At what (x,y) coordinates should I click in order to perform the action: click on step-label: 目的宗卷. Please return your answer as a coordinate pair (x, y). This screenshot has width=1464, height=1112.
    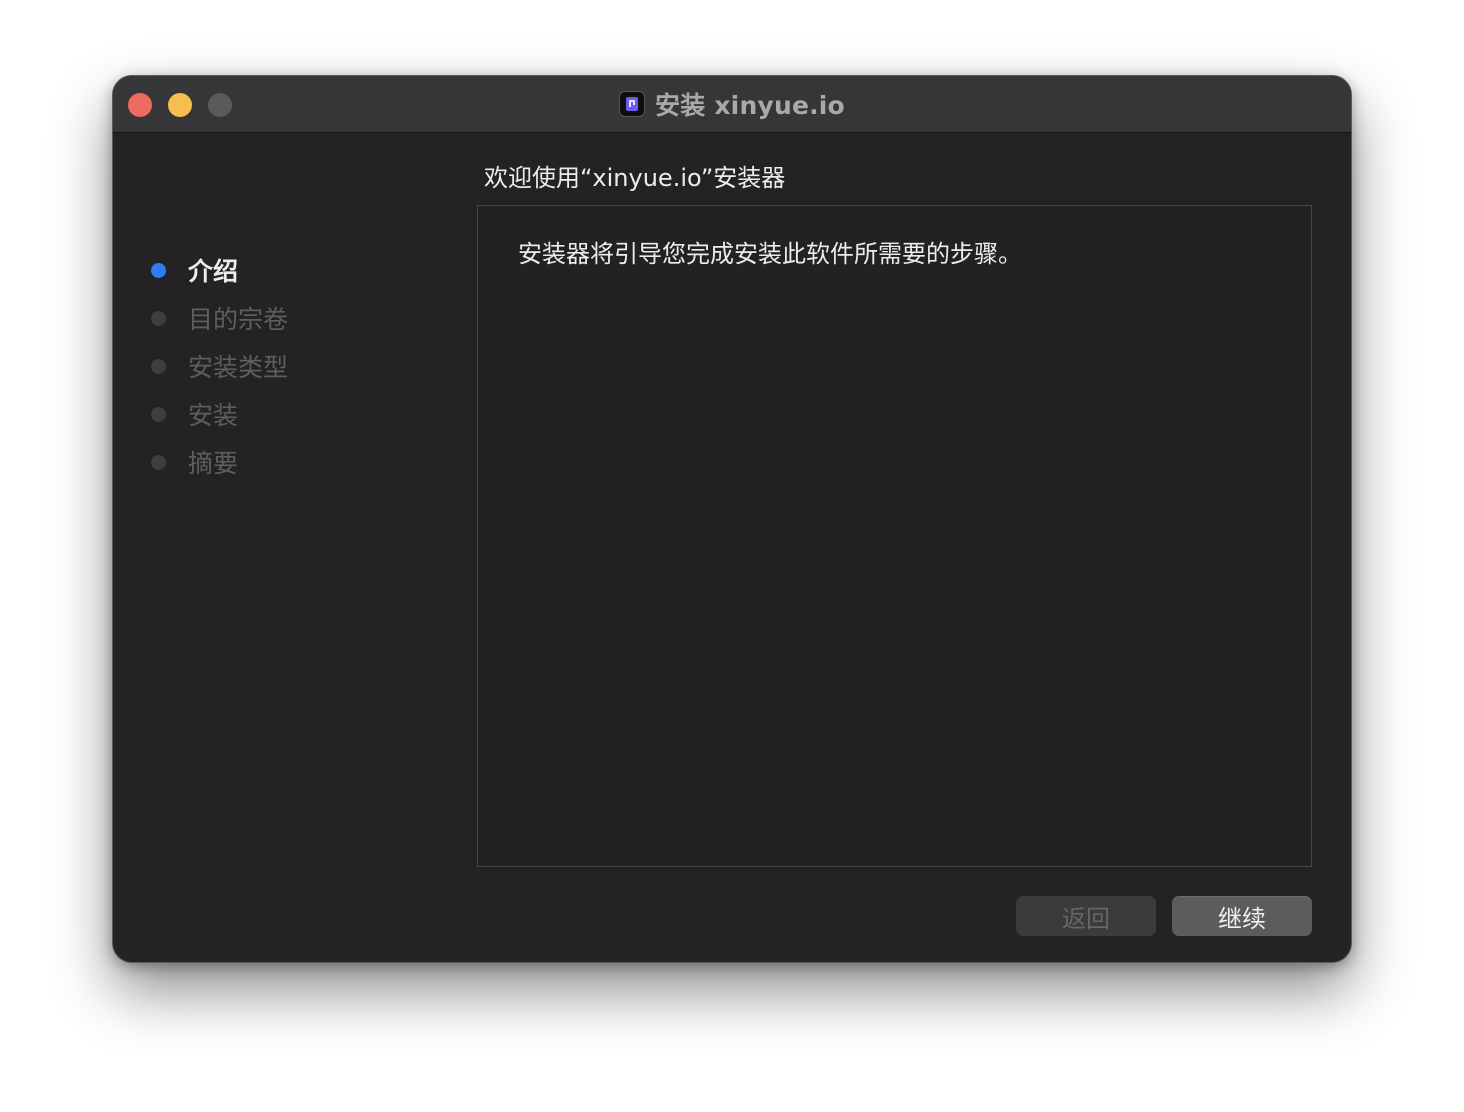
    Looking at the image, I should click on (238, 319).